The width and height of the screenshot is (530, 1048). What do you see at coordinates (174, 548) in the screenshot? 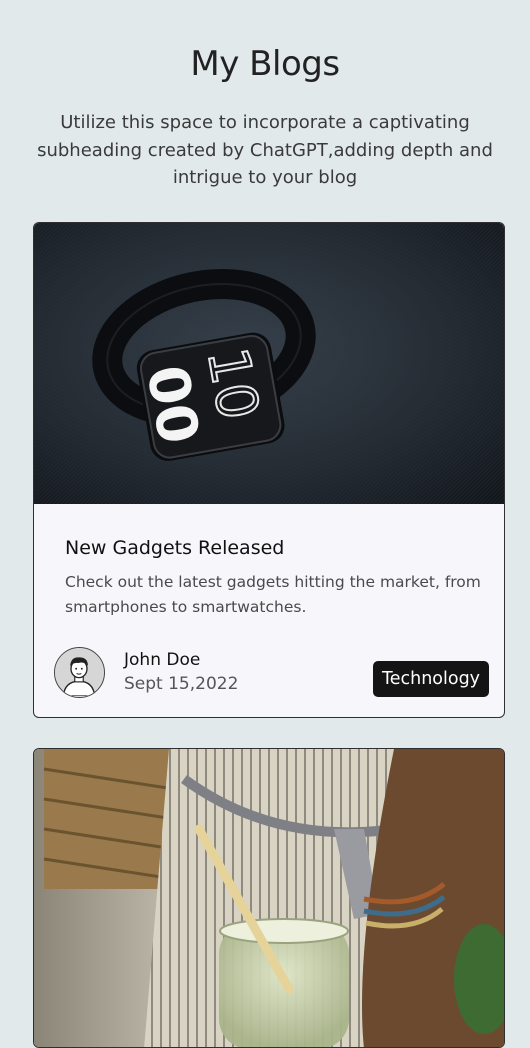
I see `post-title: New Gadgets Released` at bounding box center [174, 548].